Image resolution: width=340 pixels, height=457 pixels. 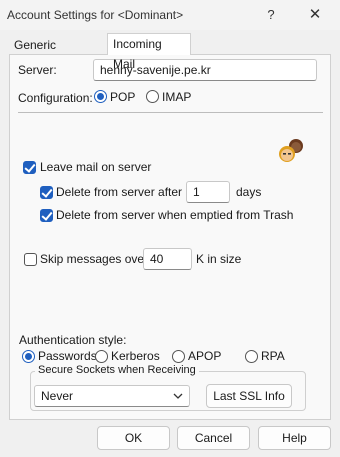 What do you see at coordinates (112, 396) in the screenshot?
I see `ssl-select: Never` at bounding box center [112, 396].